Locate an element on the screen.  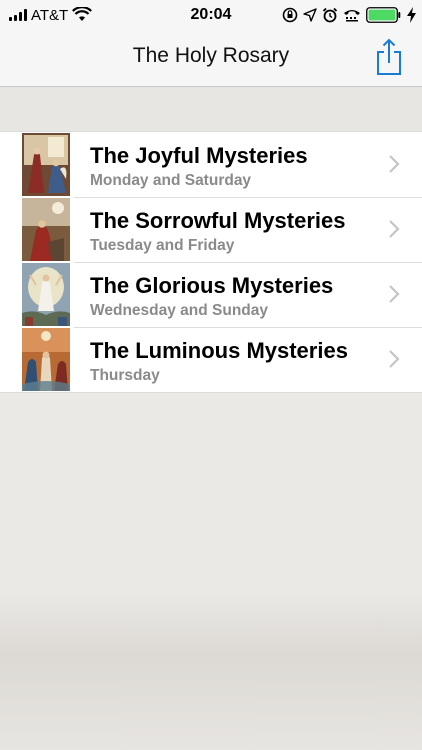
mystery-days: Tuesday and Friday is located at coordinates (162, 245).